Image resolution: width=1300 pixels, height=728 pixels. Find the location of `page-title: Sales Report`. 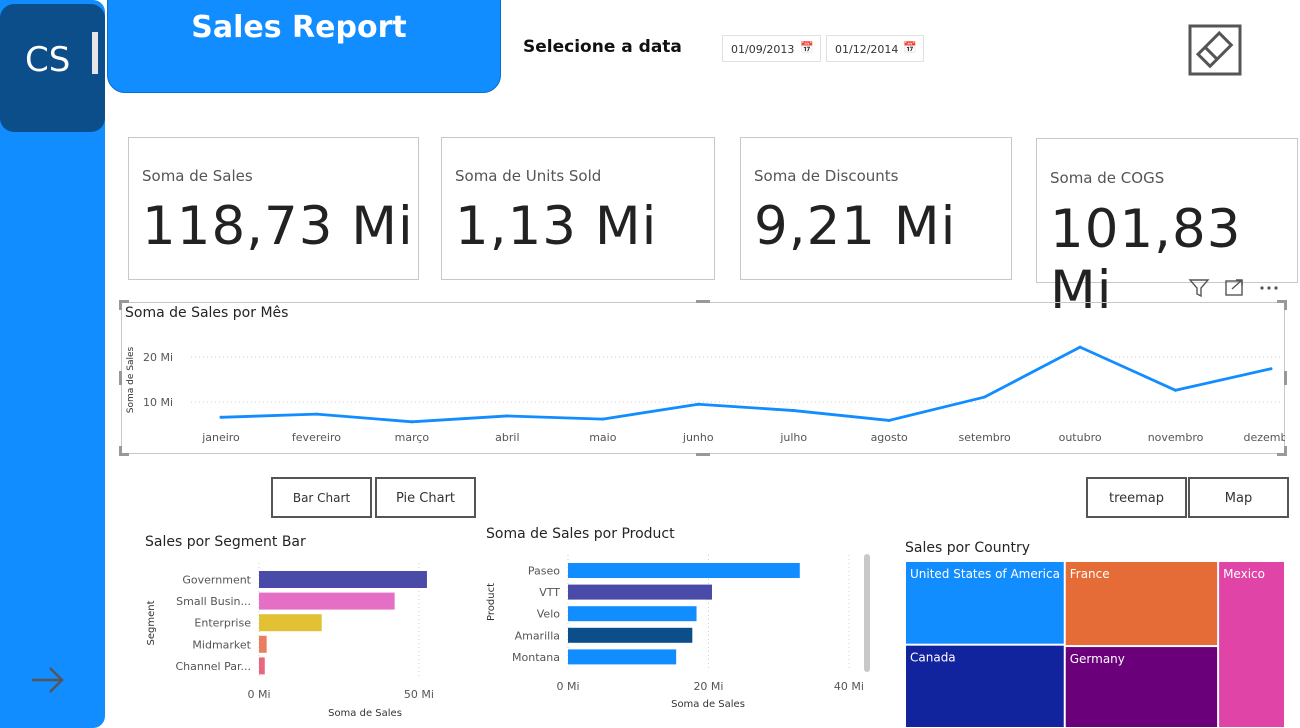

page-title: Sales Report is located at coordinates (299, 27).